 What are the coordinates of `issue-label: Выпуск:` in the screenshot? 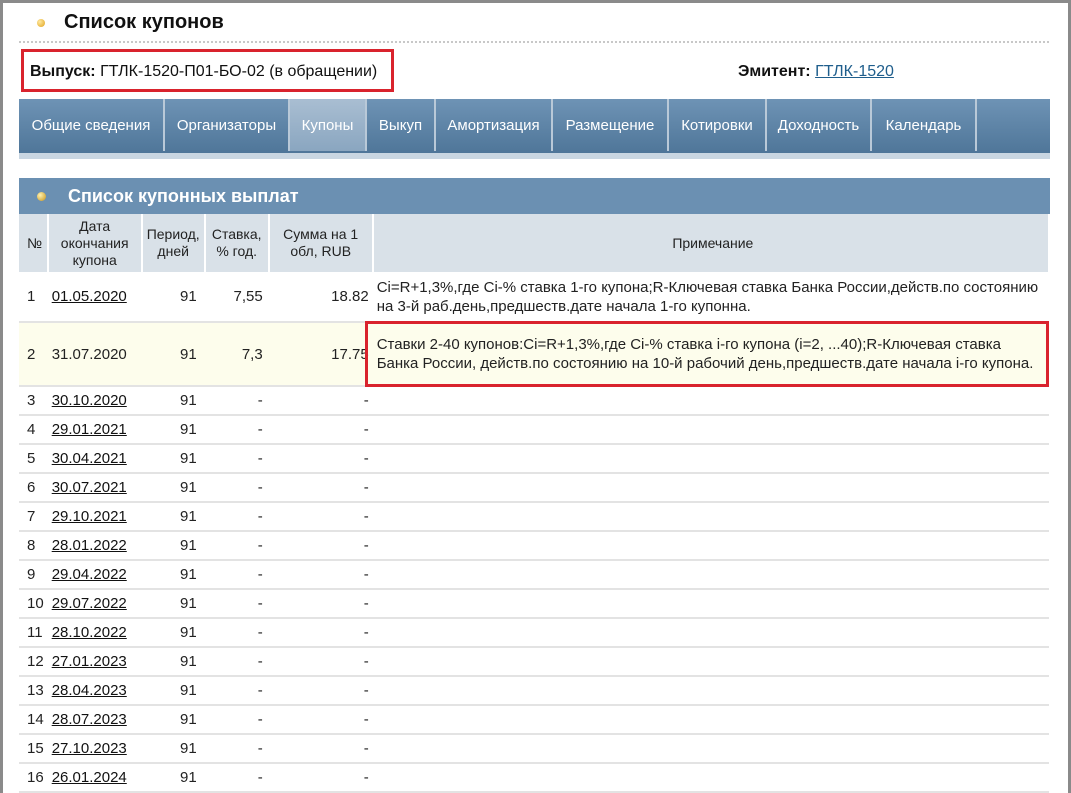 It's located at (63, 71).